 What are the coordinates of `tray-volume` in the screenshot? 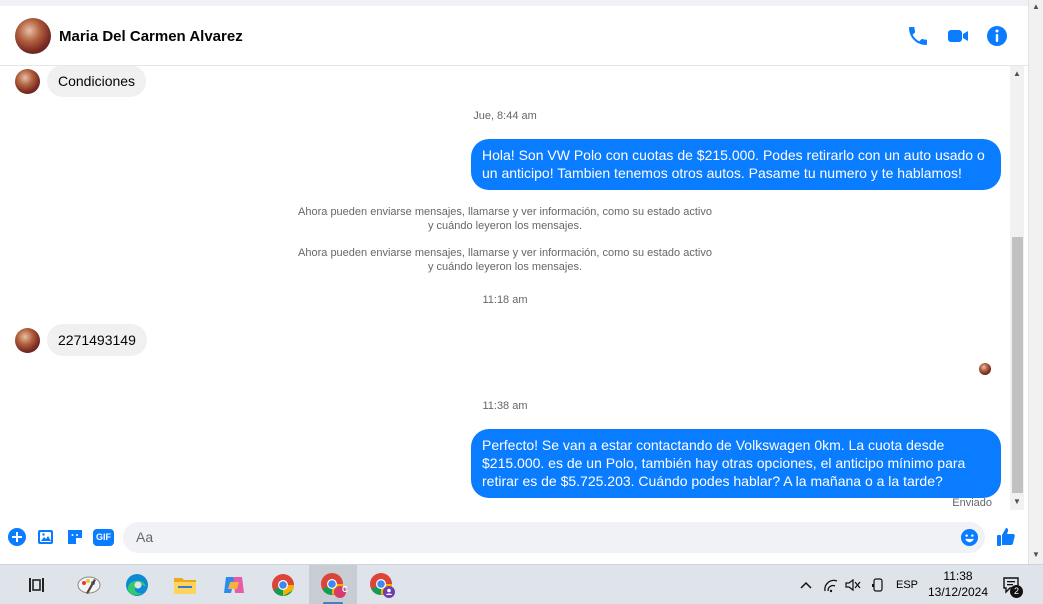 It's located at (853, 584).